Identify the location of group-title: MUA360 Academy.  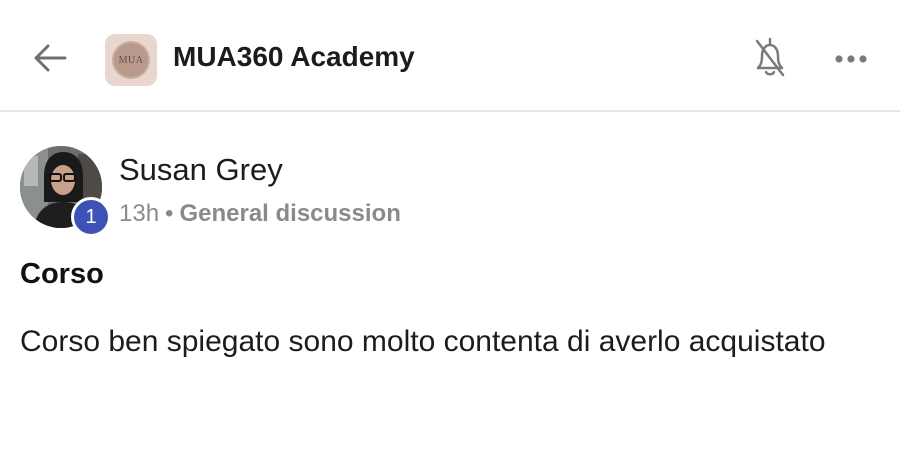
(294, 57).